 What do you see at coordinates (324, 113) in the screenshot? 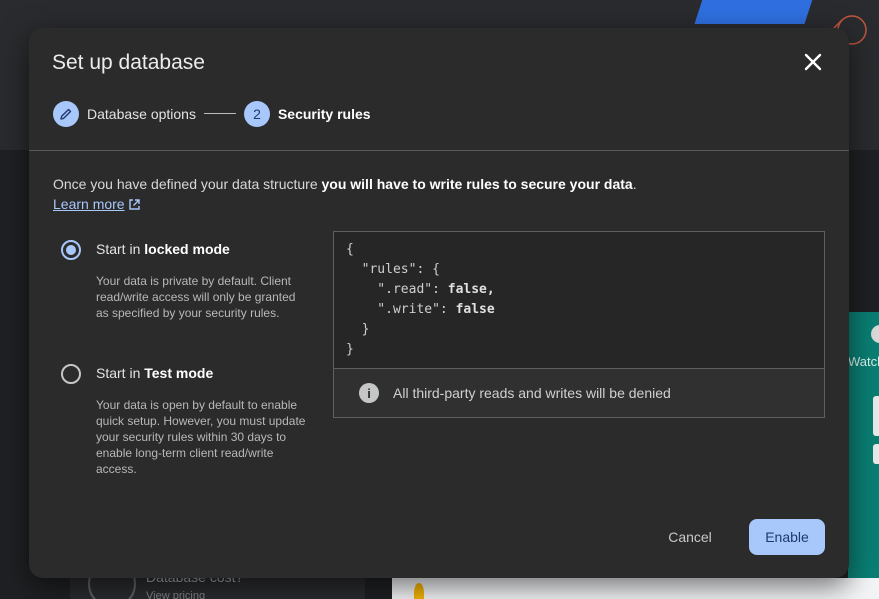
I see `step-2-label: Security rules` at bounding box center [324, 113].